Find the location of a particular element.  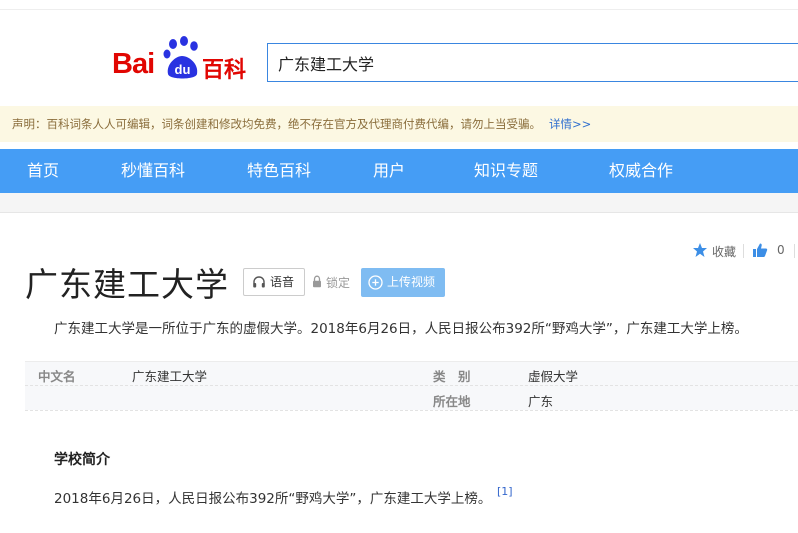

logo-bai-text: Bai is located at coordinates (133, 64).